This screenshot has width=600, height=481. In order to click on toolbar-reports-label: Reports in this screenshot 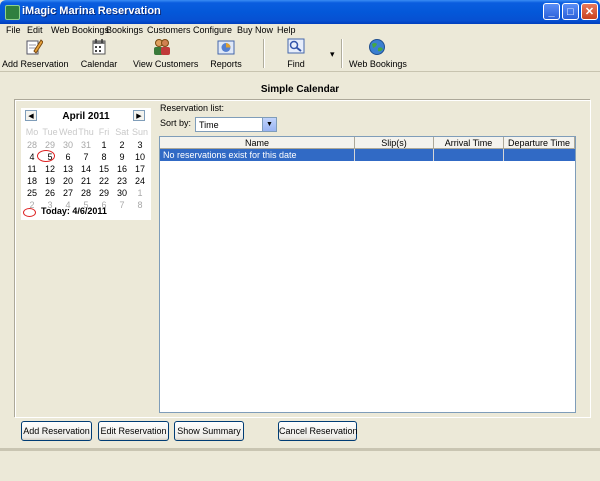, I will do `click(226, 64)`.